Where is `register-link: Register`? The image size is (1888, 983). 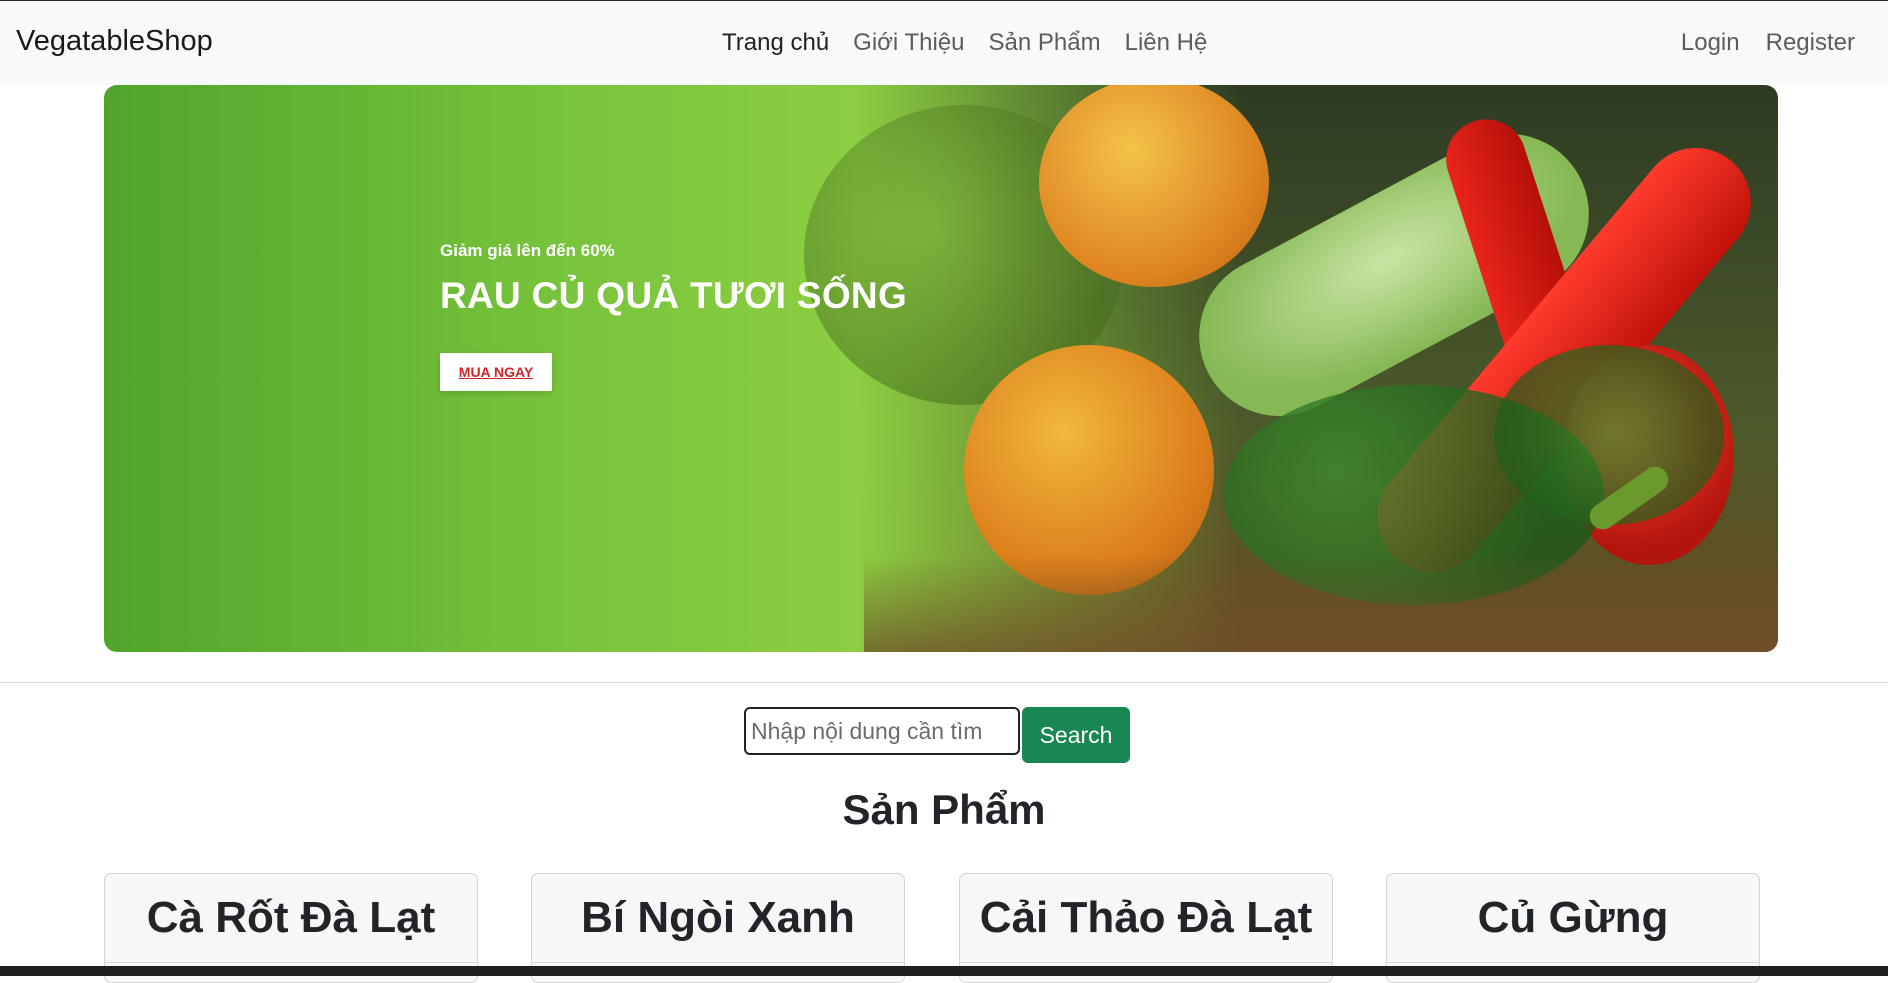
register-link: Register is located at coordinates (1810, 43).